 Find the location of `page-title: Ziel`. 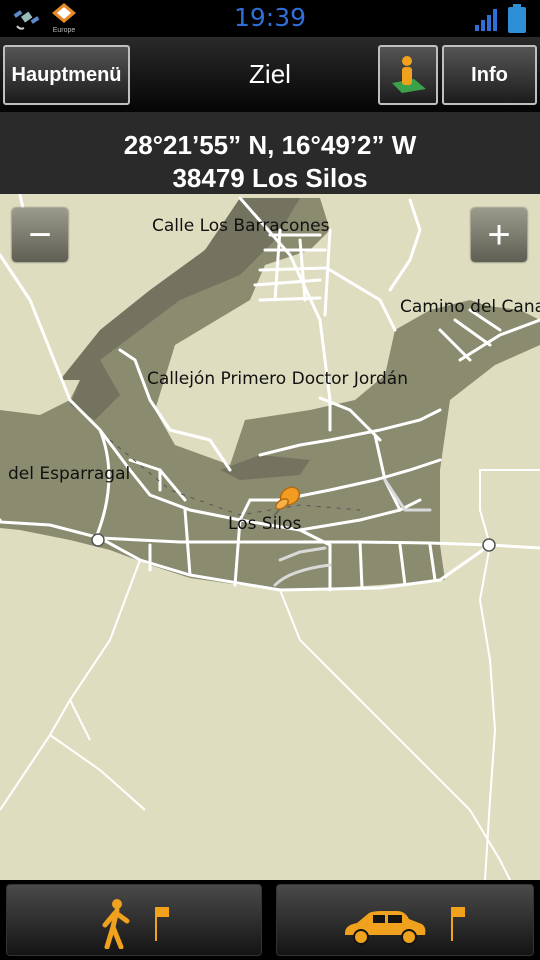

page-title: Ziel is located at coordinates (270, 74).